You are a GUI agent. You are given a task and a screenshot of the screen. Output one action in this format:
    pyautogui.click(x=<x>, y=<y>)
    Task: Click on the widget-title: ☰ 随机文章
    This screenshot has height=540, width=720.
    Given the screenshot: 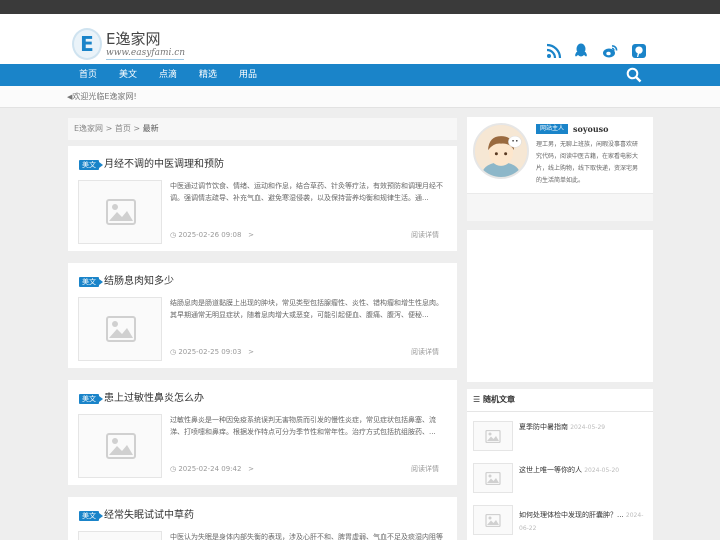 What is the action you would take?
    pyautogui.click(x=494, y=399)
    